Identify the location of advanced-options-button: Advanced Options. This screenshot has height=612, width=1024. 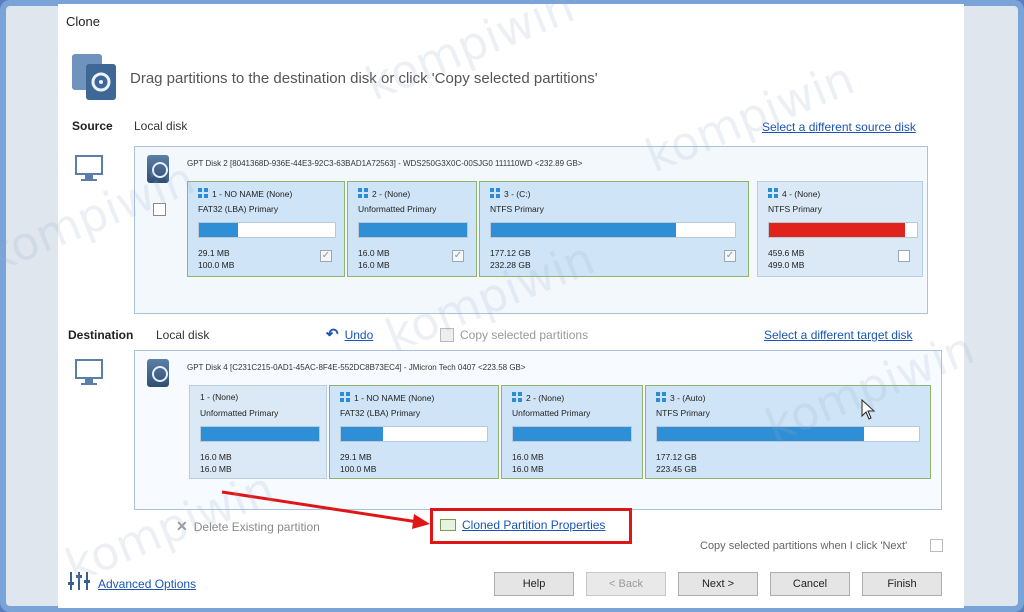
(131, 583).